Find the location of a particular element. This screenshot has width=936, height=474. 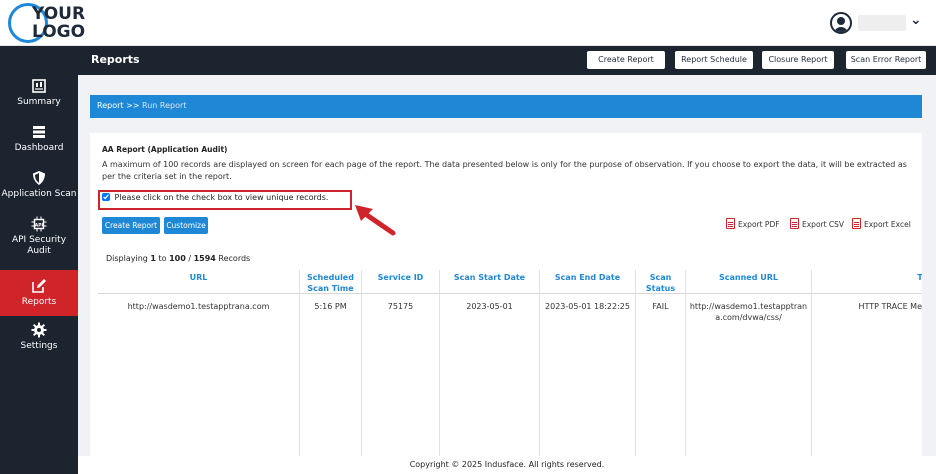

logo-text: YOUR LOGO is located at coordinates (58, 23).